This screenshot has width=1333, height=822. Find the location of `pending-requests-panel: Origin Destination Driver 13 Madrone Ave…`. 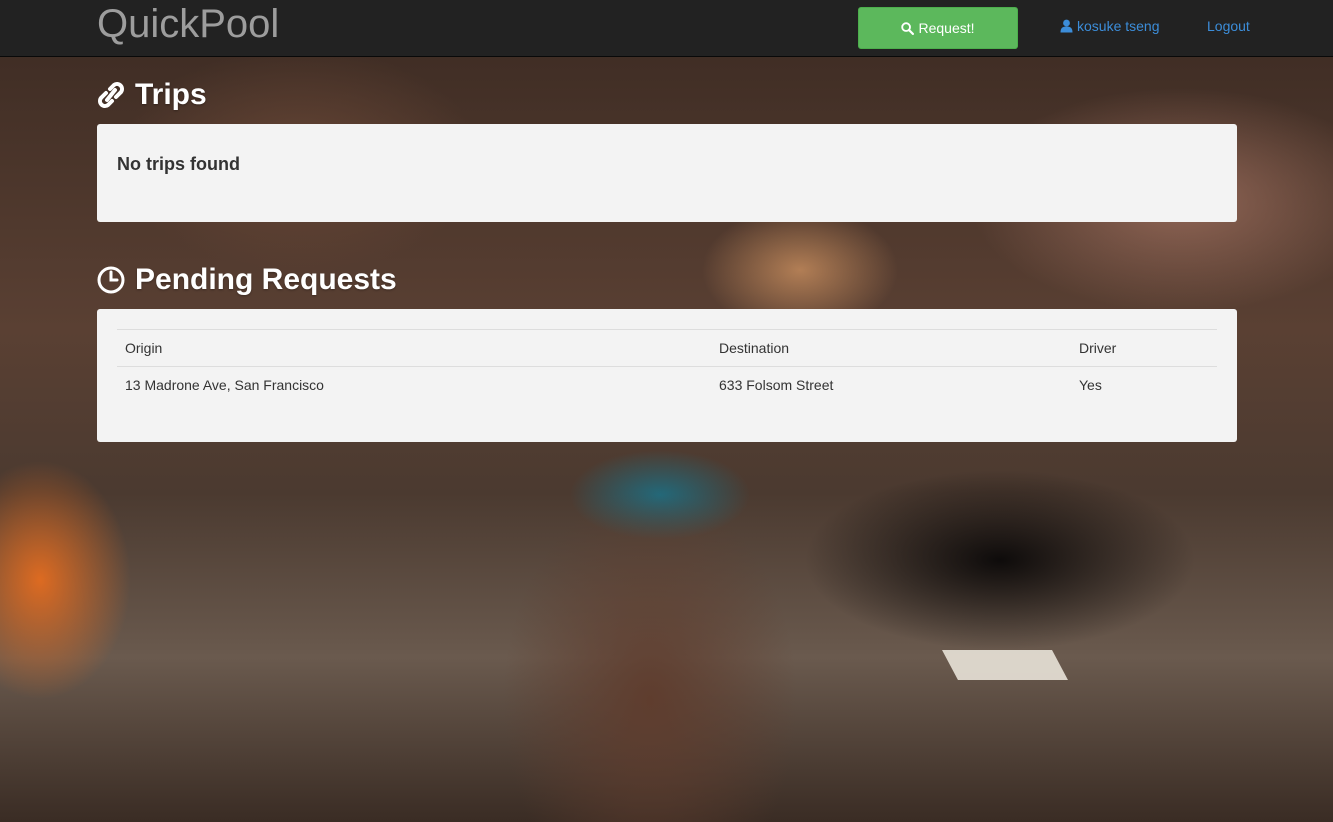

pending-requests-panel: Origin Destination Driver 13 Madrone Ave… is located at coordinates (667, 375).